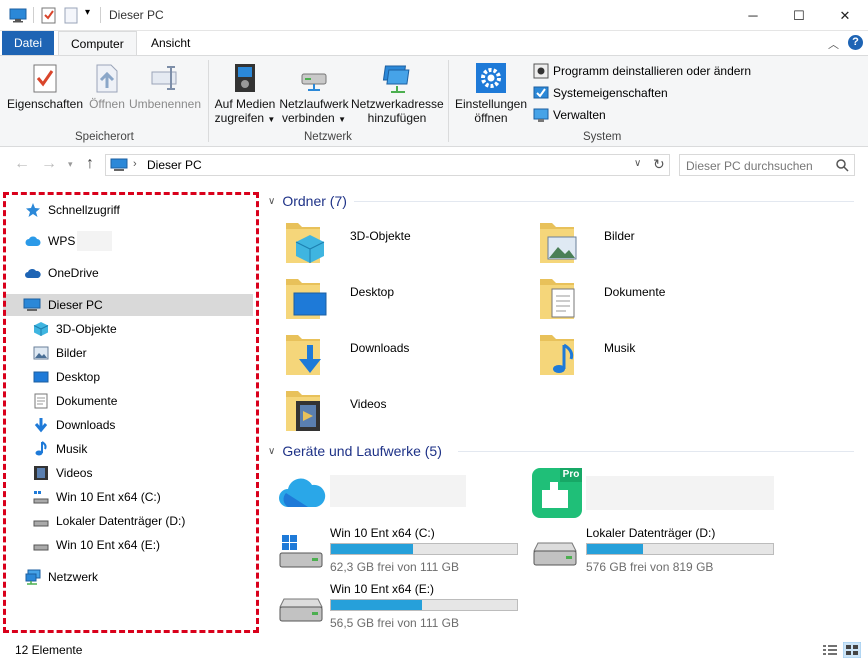 This screenshot has width=868, height=662. What do you see at coordinates (245, 78) in the screenshot?
I see `media-icon` at bounding box center [245, 78].